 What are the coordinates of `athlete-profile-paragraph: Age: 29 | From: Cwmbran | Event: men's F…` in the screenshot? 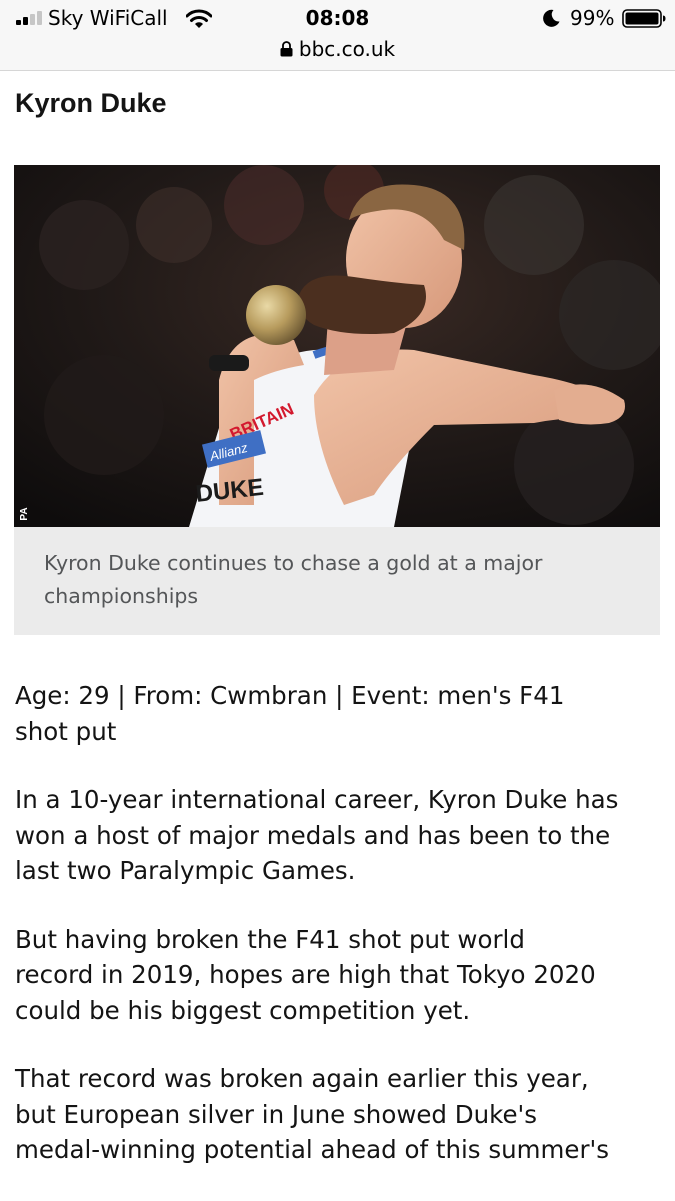 It's located at (340, 713).